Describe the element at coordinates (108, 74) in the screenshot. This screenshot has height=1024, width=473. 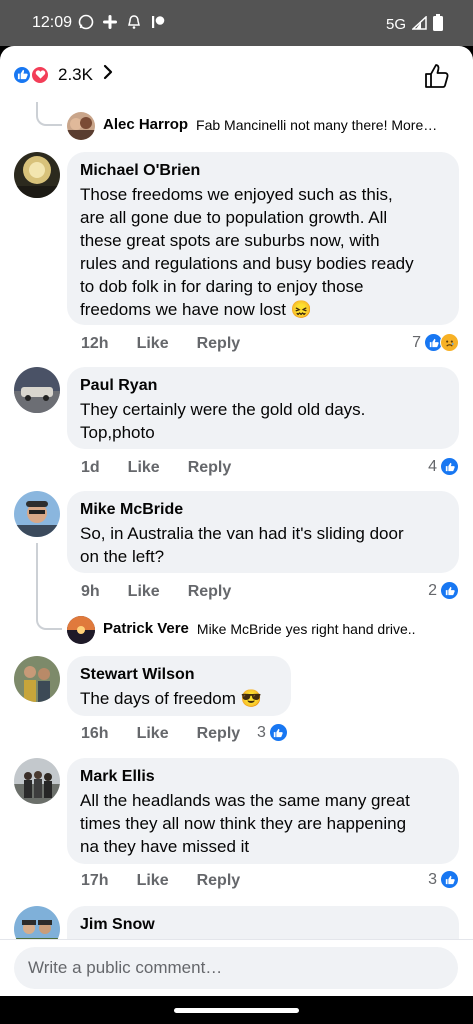
I see `chevron-right-icon` at that location.